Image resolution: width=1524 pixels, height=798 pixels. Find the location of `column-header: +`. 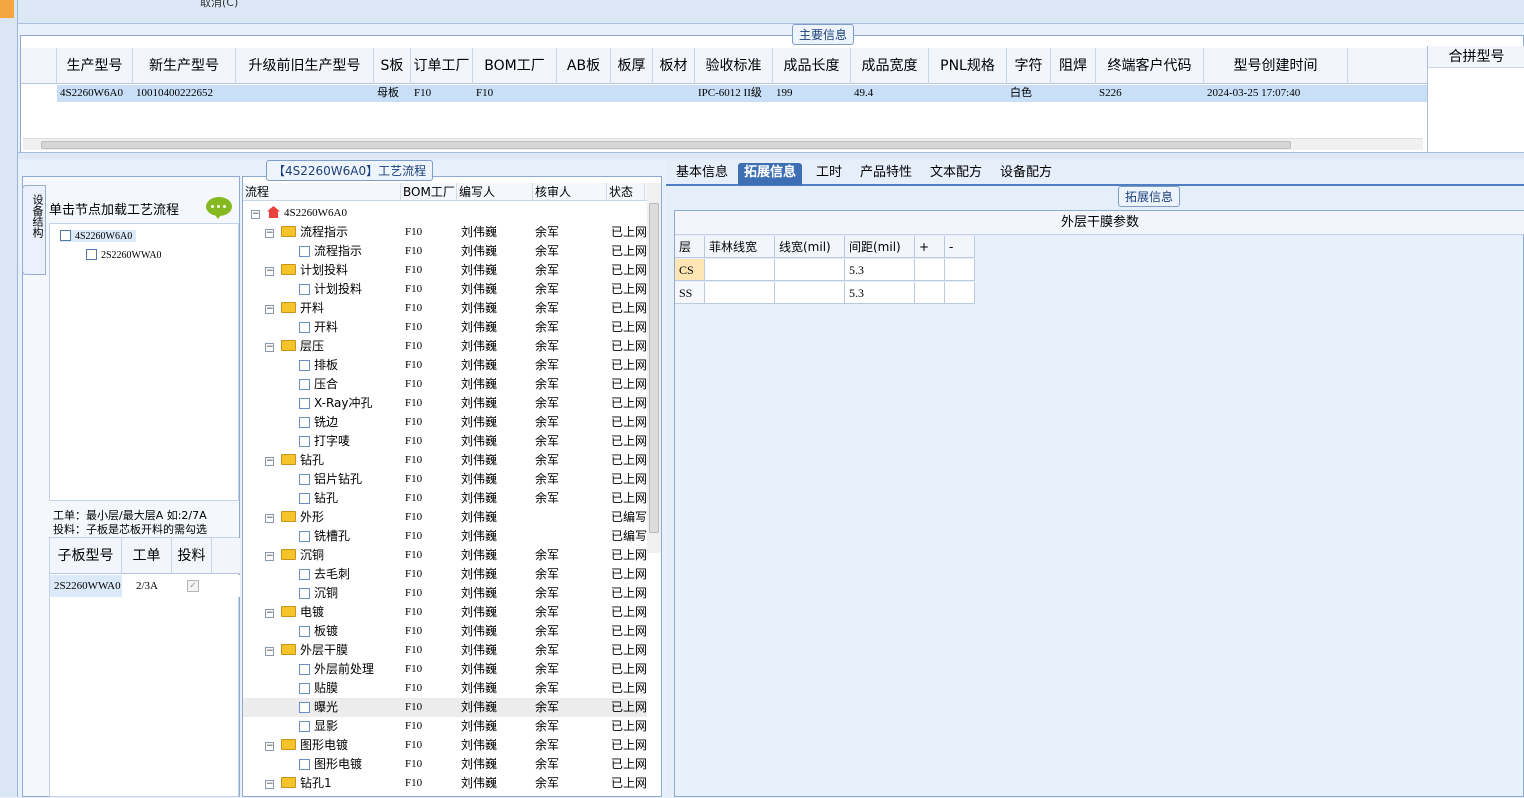

column-header: + is located at coordinates (930, 247).